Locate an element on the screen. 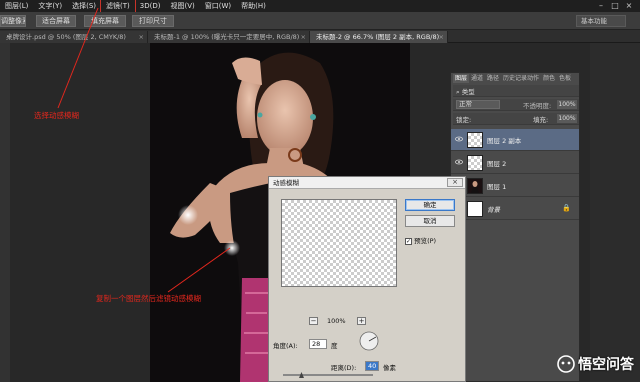 The width and height of the screenshot is (640, 382). annotation-select-blur: 选择动感模糊 is located at coordinates (56, 115).